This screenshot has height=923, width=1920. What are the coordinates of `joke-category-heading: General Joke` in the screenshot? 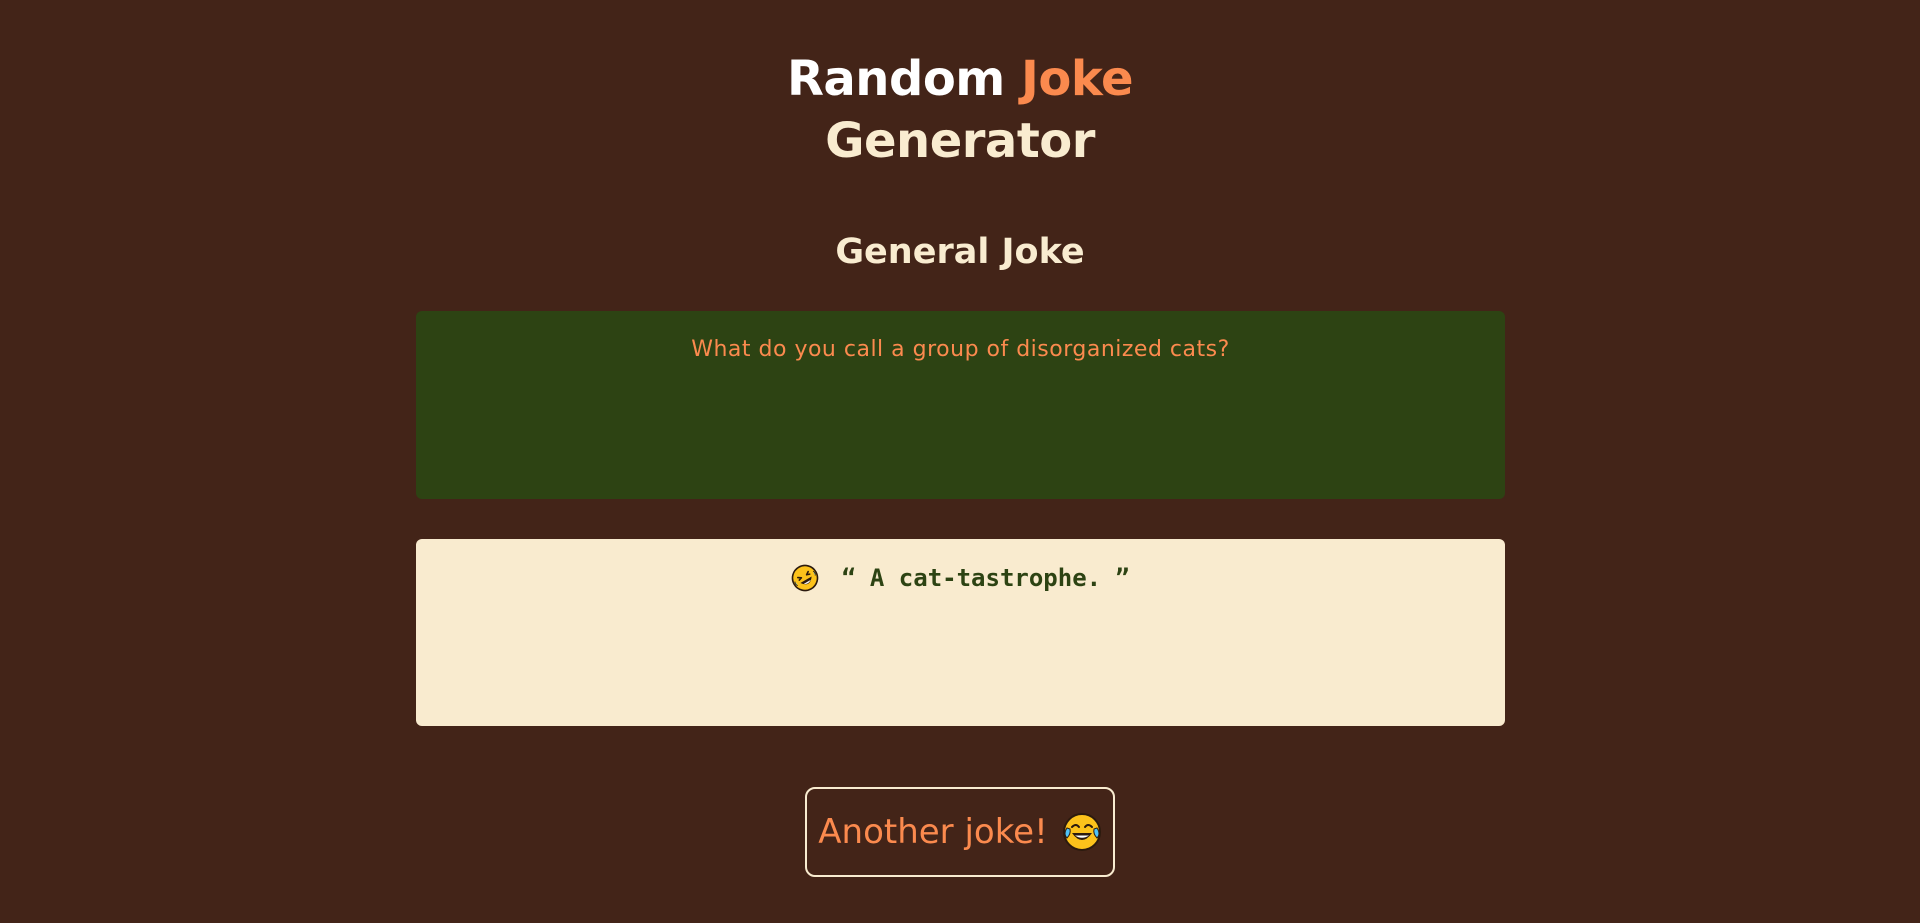 It's located at (960, 252).